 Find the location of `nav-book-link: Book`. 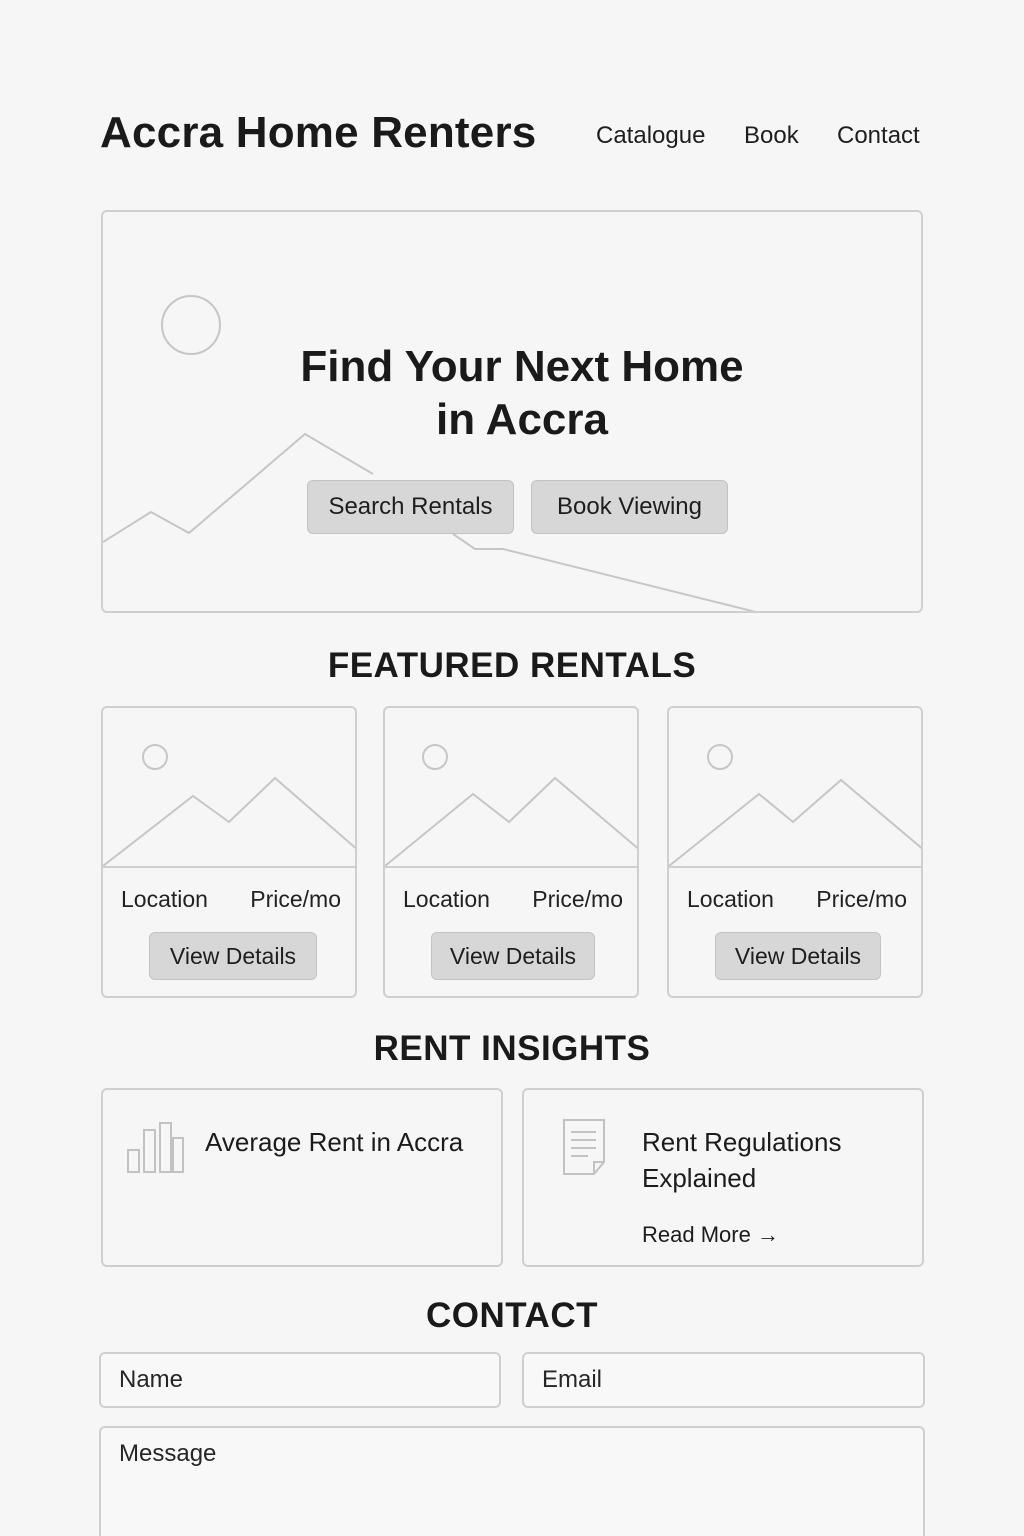

nav-book-link: Book is located at coordinates (771, 136).